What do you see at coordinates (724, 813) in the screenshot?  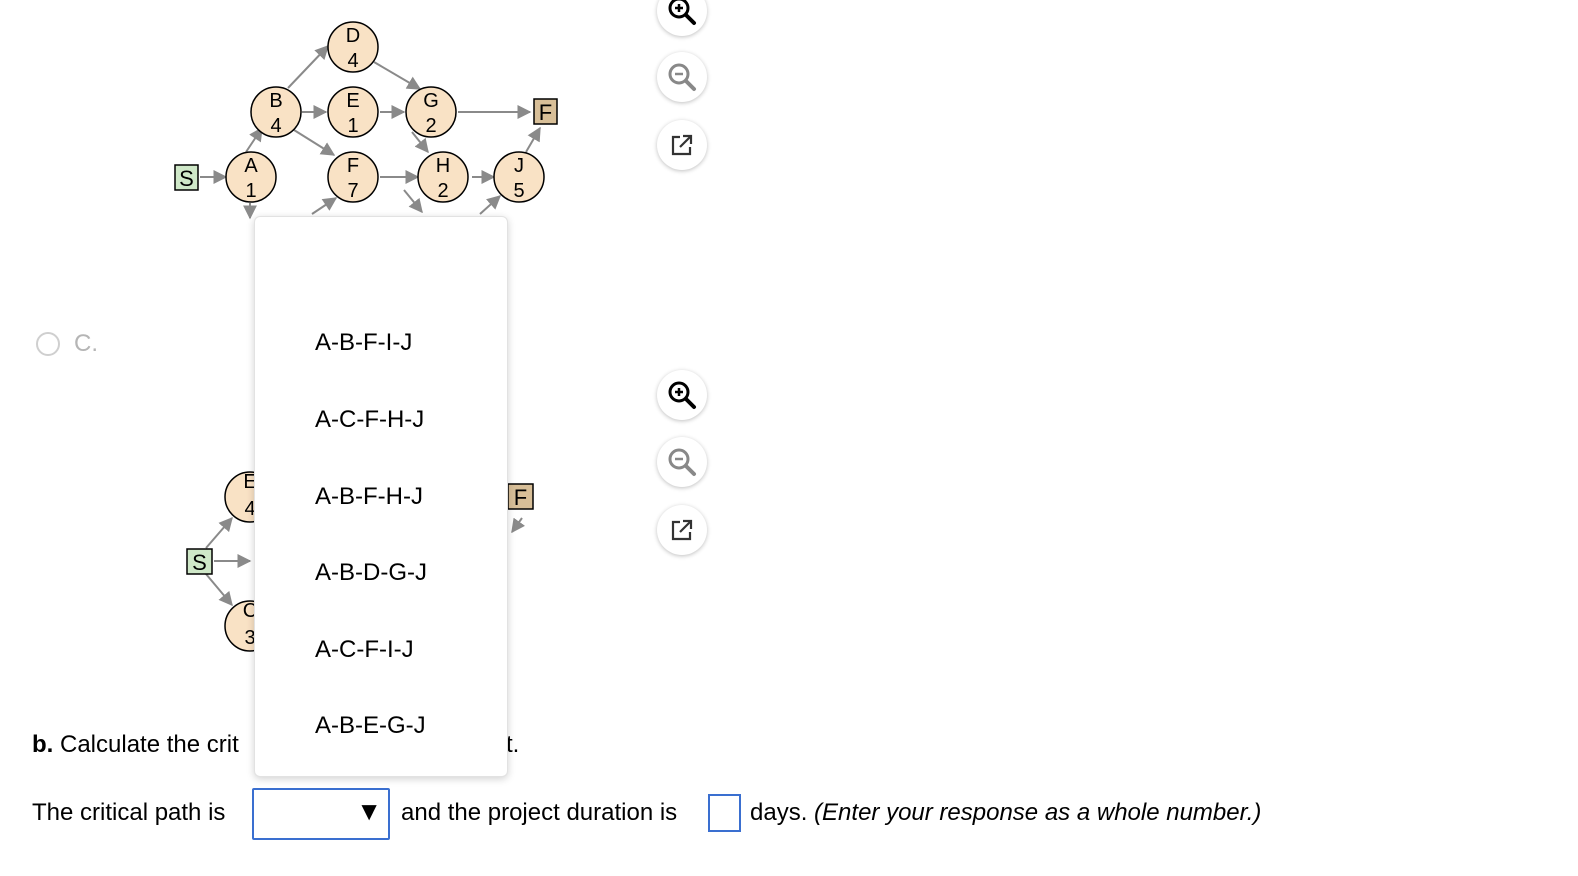 I see `project-duration-input` at bounding box center [724, 813].